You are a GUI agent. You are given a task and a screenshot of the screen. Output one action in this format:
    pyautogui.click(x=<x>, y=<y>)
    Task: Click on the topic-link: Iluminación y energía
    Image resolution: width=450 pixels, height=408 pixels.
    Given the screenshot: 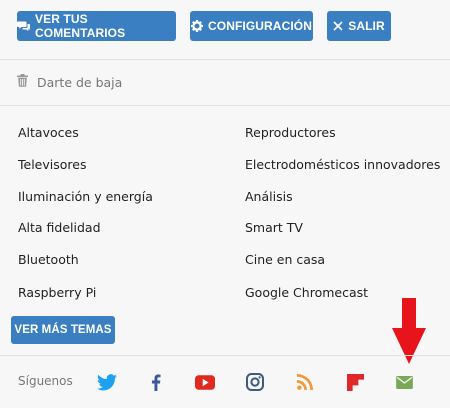 What is the action you would take?
    pyautogui.click(x=85, y=196)
    